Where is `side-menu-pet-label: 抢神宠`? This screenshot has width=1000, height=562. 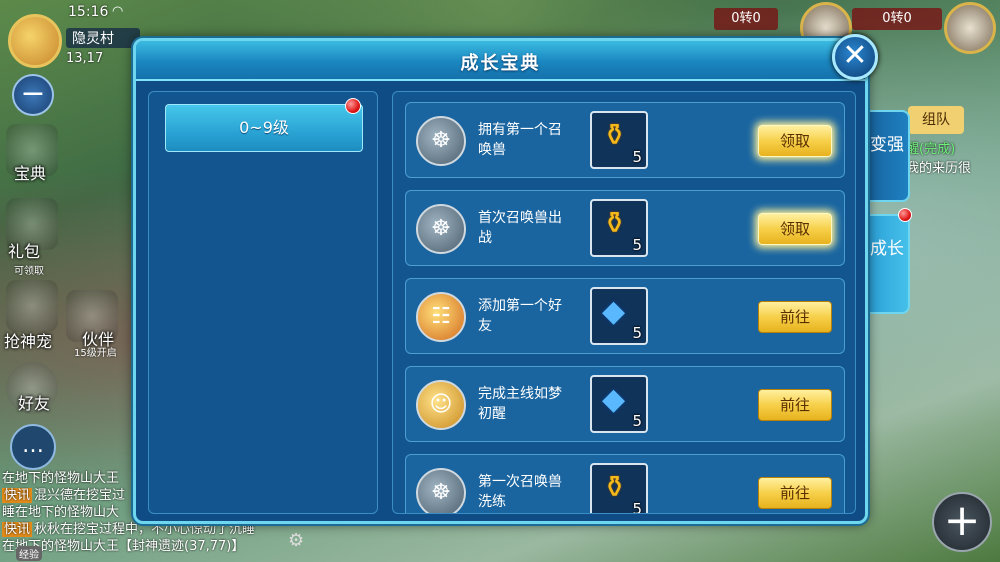
side-menu-pet-label: 抢神宠 is located at coordinates (28, 341).